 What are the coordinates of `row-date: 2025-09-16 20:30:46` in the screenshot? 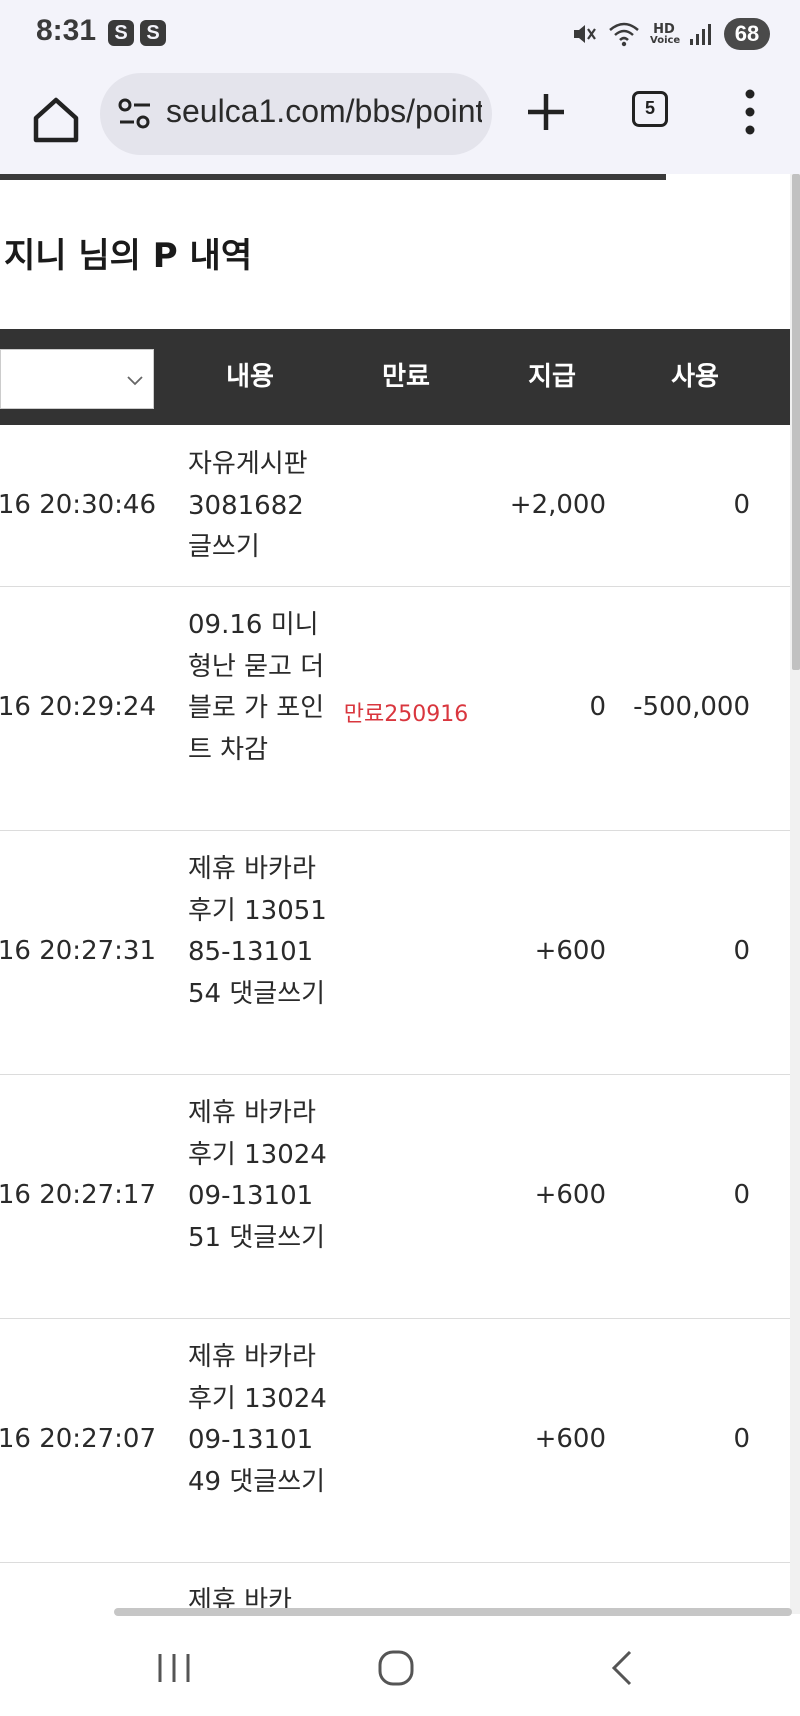 It's located at (78, 505).